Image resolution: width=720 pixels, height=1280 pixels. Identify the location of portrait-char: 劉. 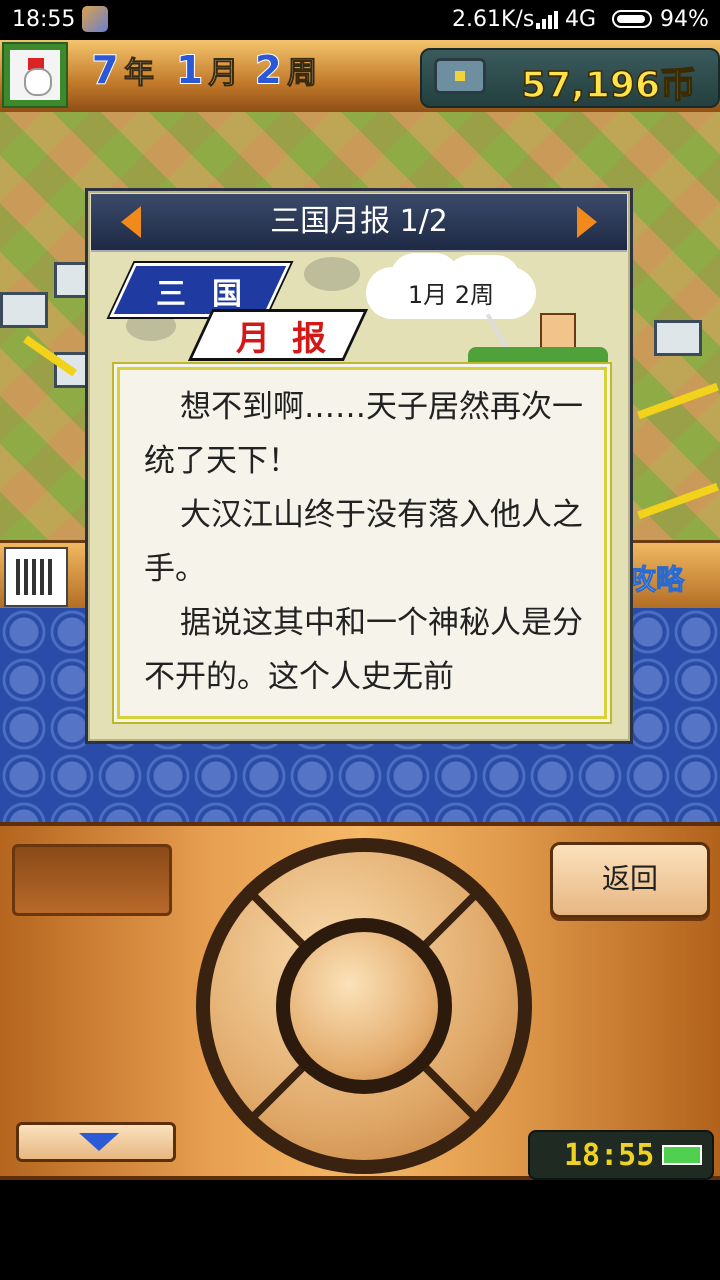
(36, 577).